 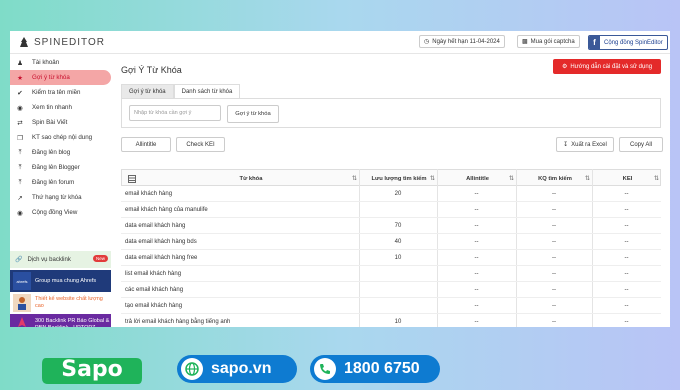 I want to click on th-label: KQ tìm kiếm, so click(x=555, y=178).